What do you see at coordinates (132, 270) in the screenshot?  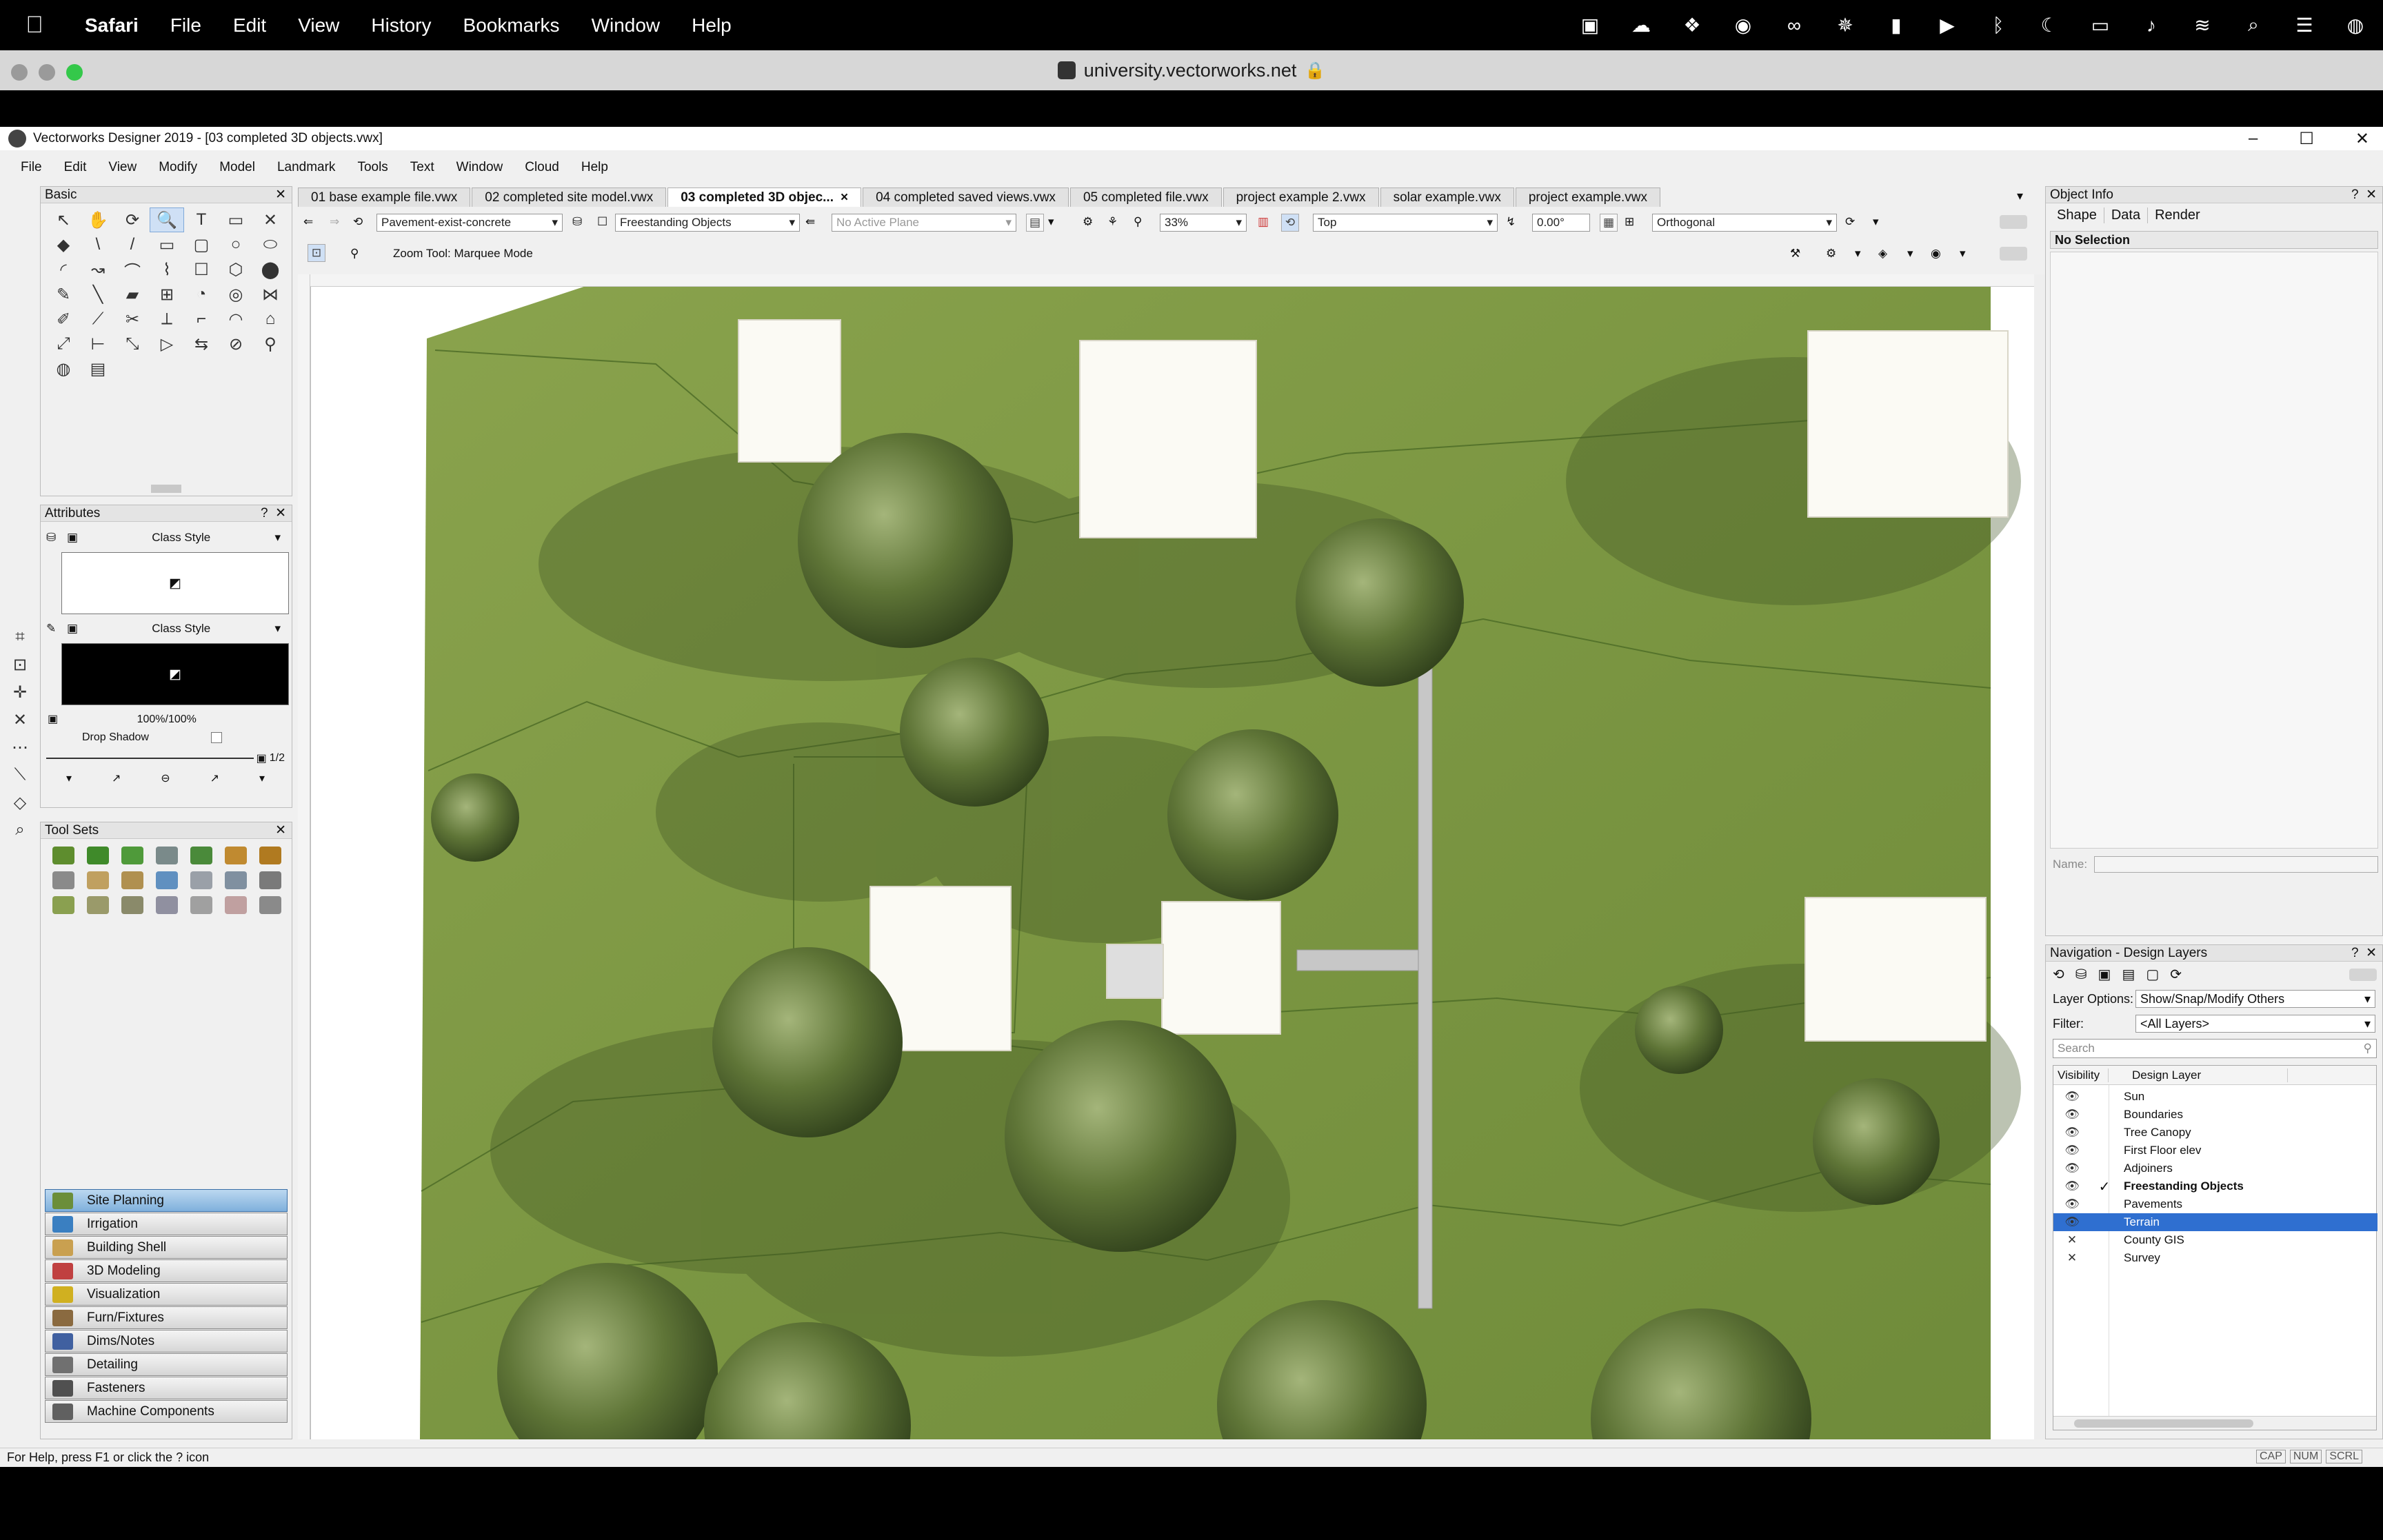 I see `basic-tool-icon: ⌒` at bounding box center [132, 270].